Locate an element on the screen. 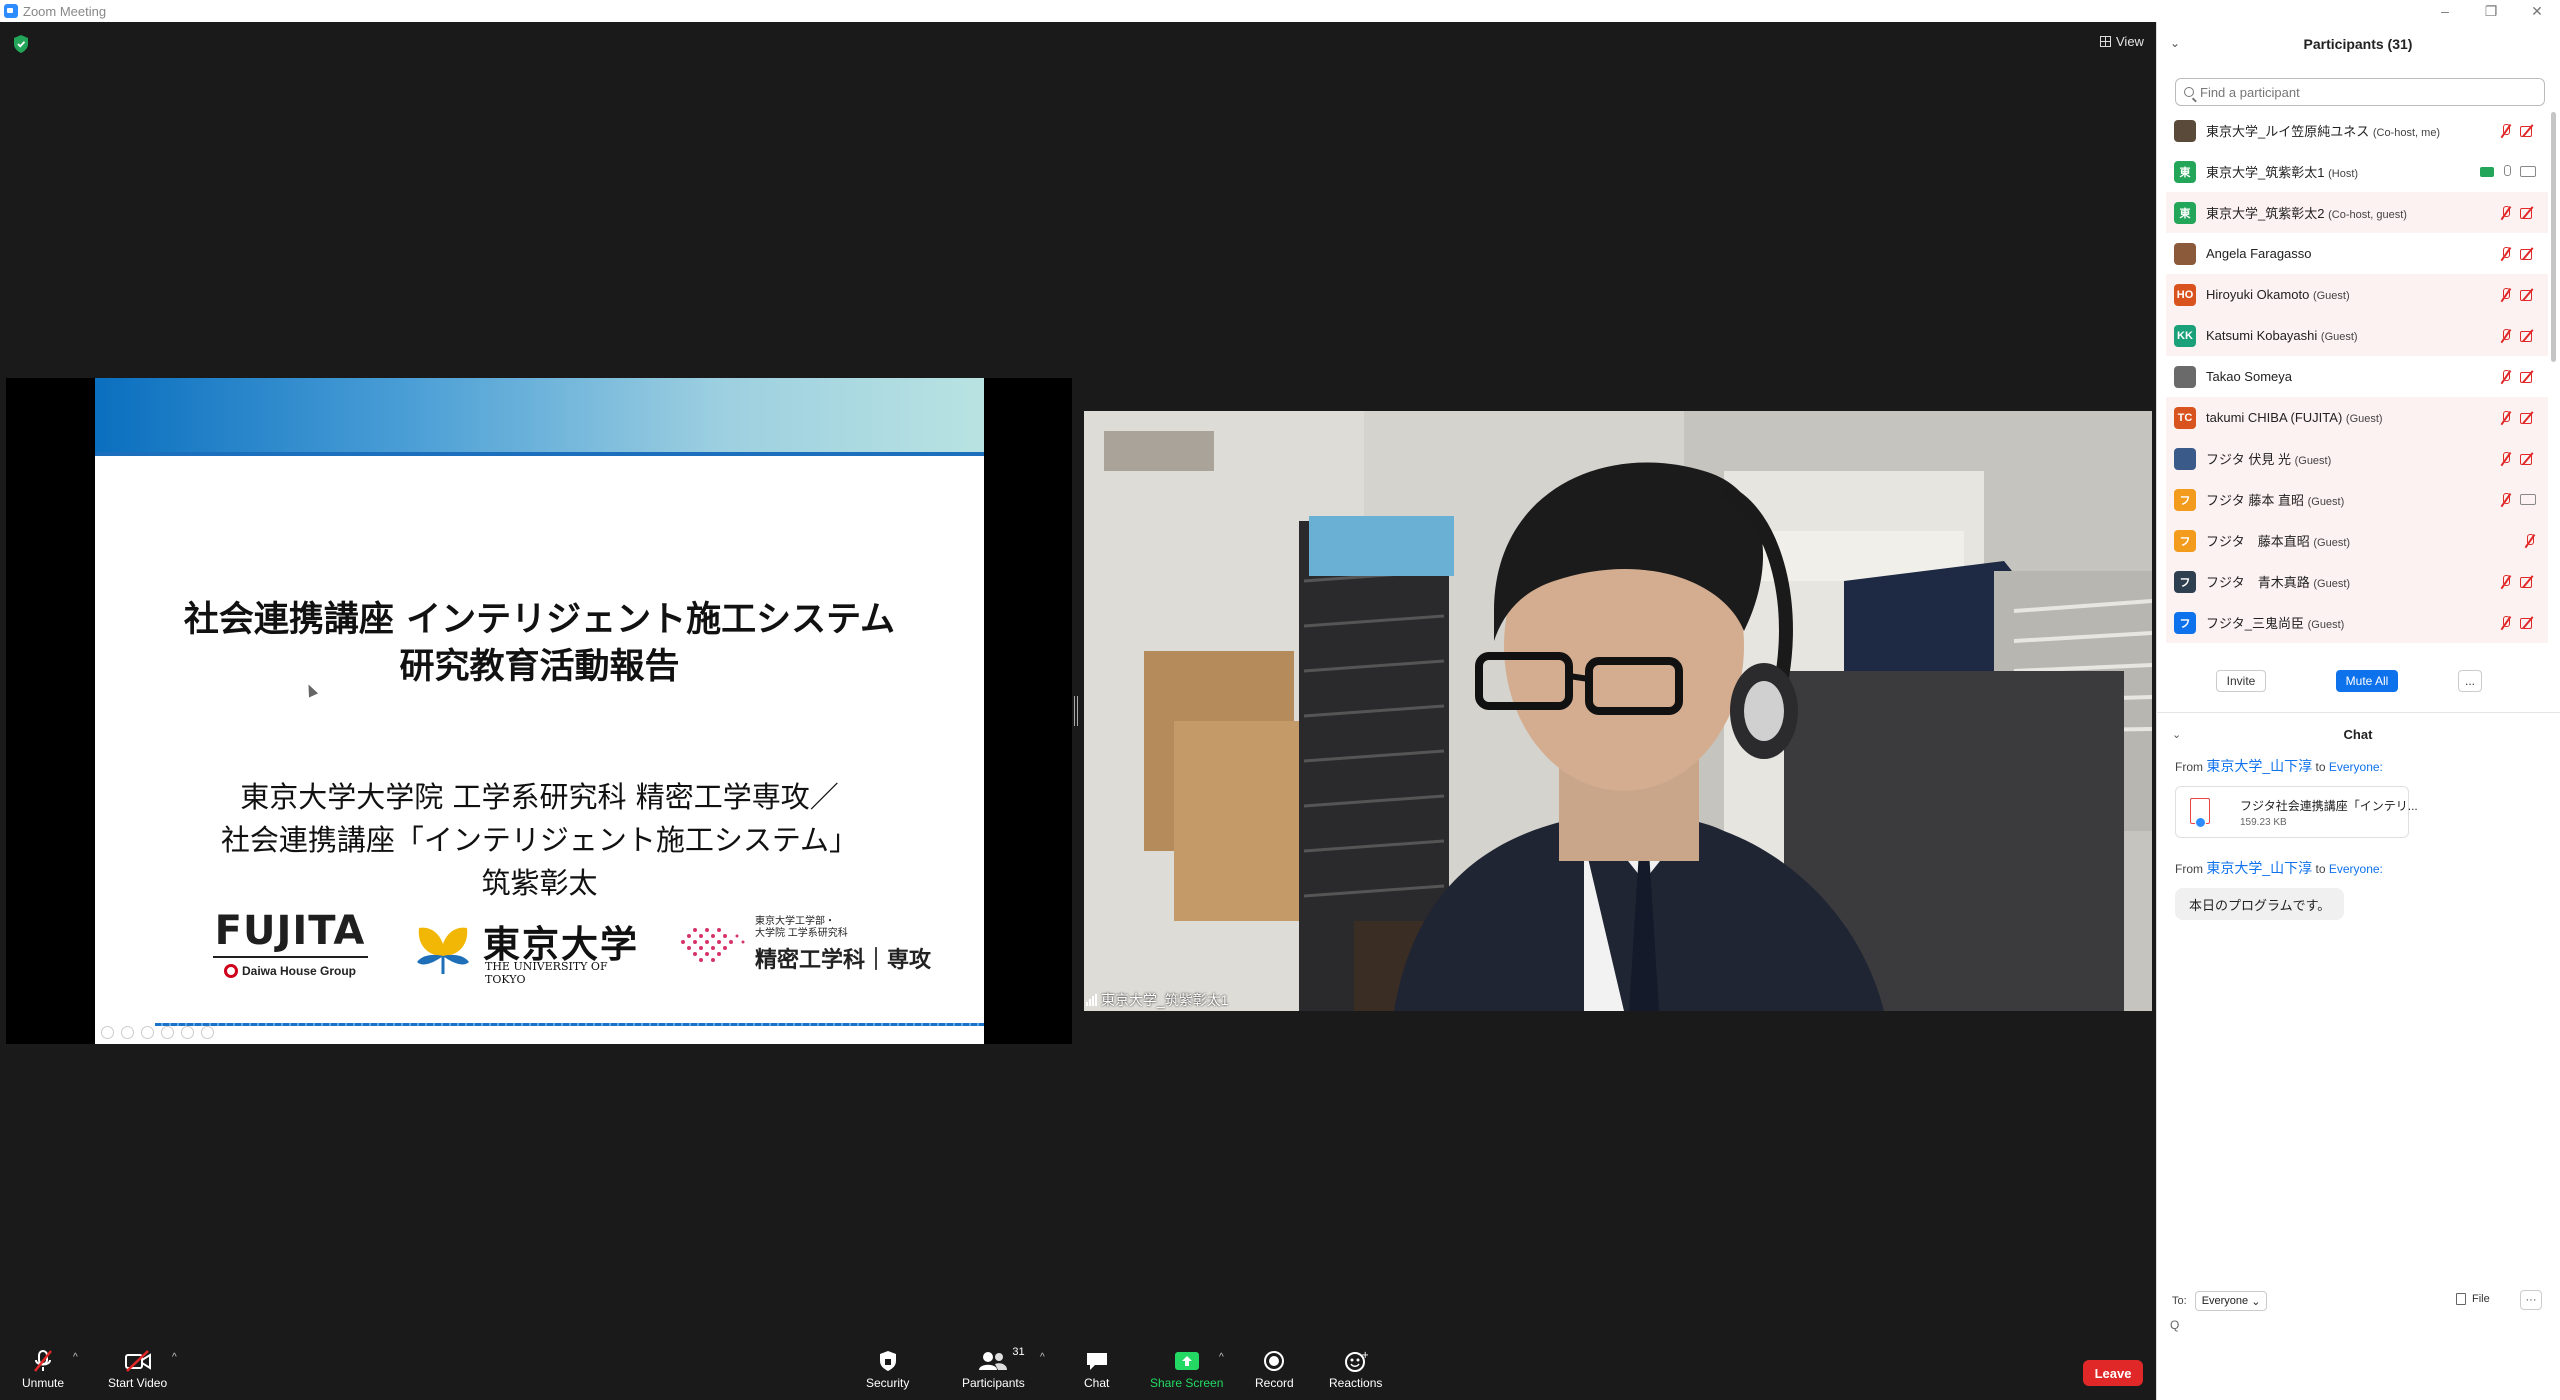  view-label: View is located at coordinates (2130, 41).